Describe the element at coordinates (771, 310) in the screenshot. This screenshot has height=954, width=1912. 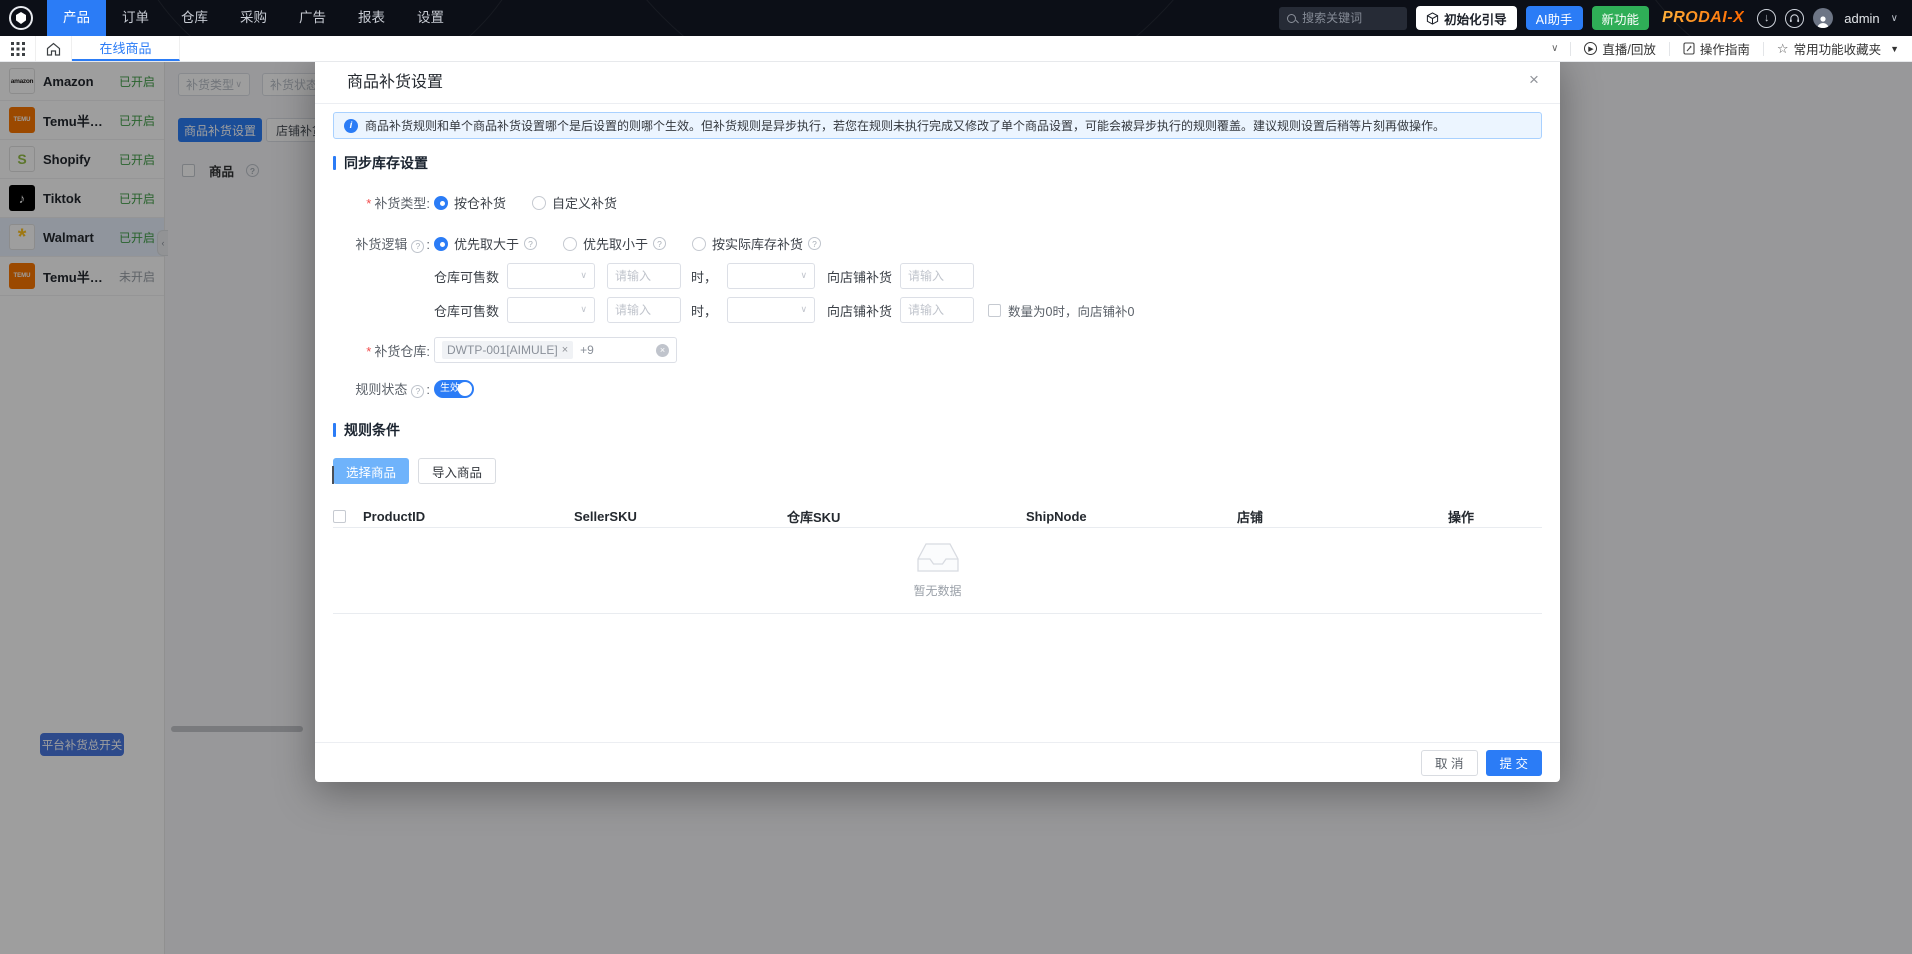
I see `action-select-2: ∨` at that location.